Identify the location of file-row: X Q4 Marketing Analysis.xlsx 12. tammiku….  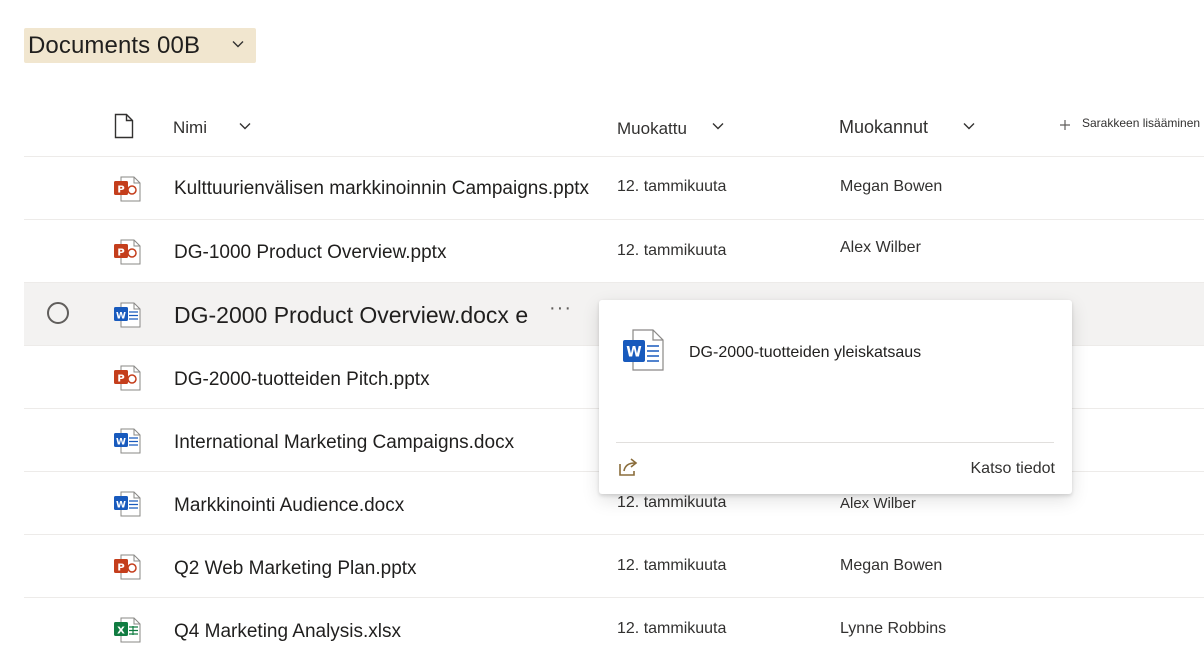
(614, 629).